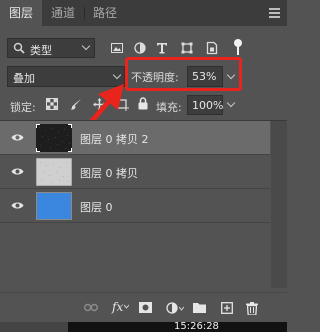 This screenshot has height=332, width=320. I want to click on taskbar-clock: 15:26:28, so click(196, 327).